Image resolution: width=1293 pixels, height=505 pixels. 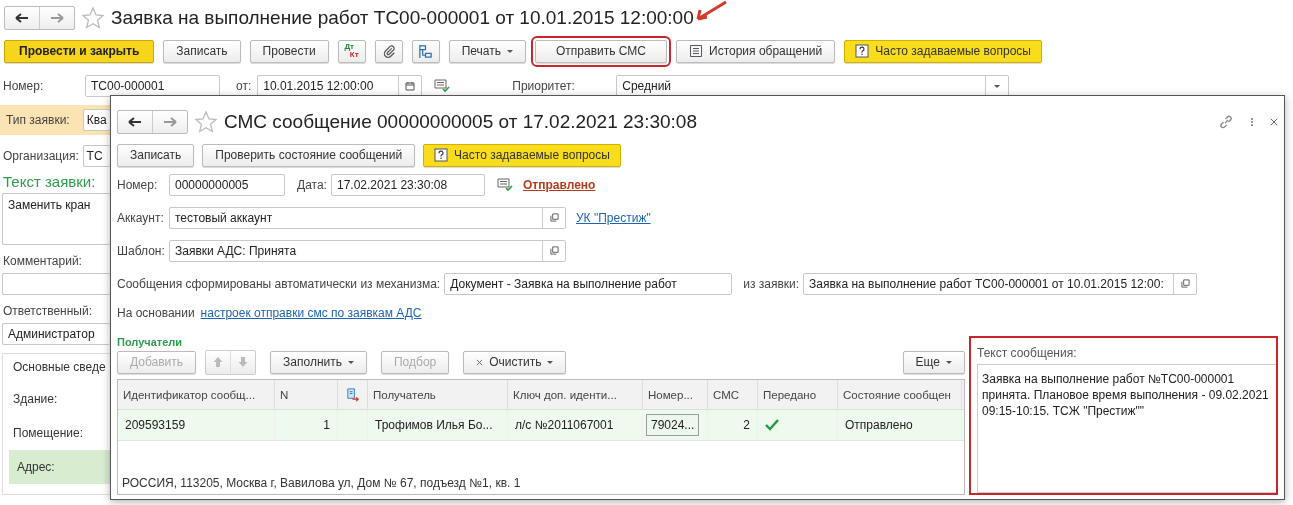 What do you see at coordinates (227, 184) in the screenshot?
I see `number-field: 00000000005` at bounding box center [227, 184].